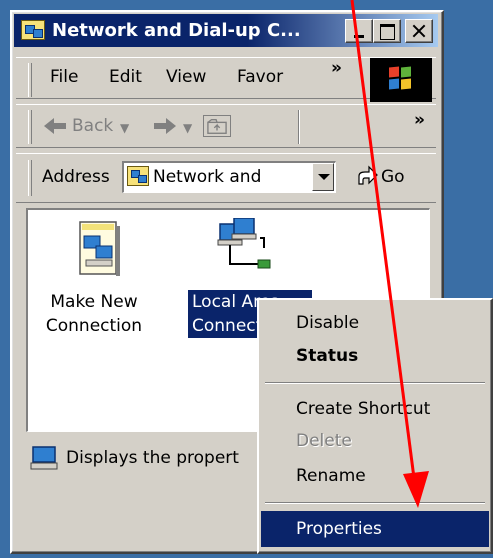 This screenshot has width=493, height=558. I want to click on close-button, so click(419, 31).